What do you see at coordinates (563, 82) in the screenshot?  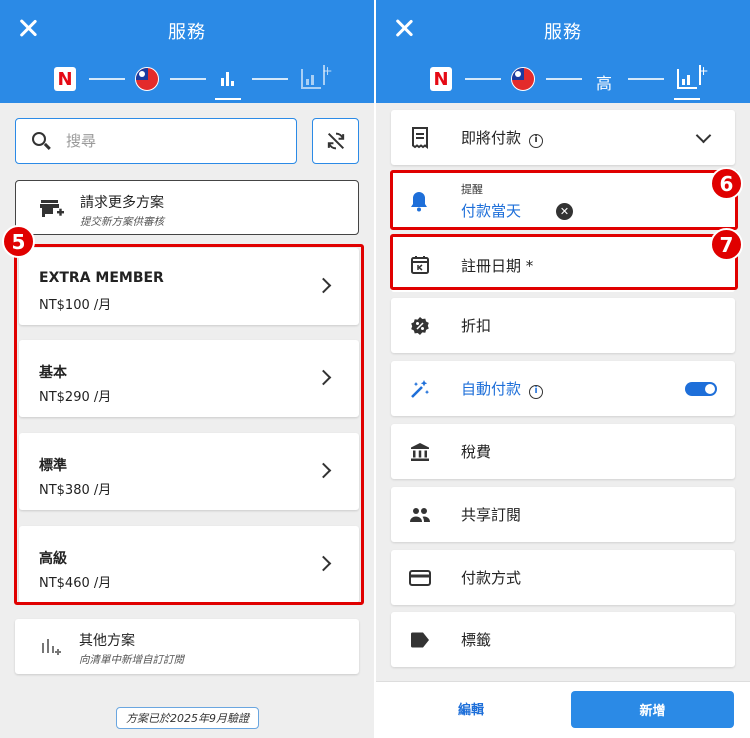 I see `step-indicator: N 高 +` at bounding box center [563, 82].